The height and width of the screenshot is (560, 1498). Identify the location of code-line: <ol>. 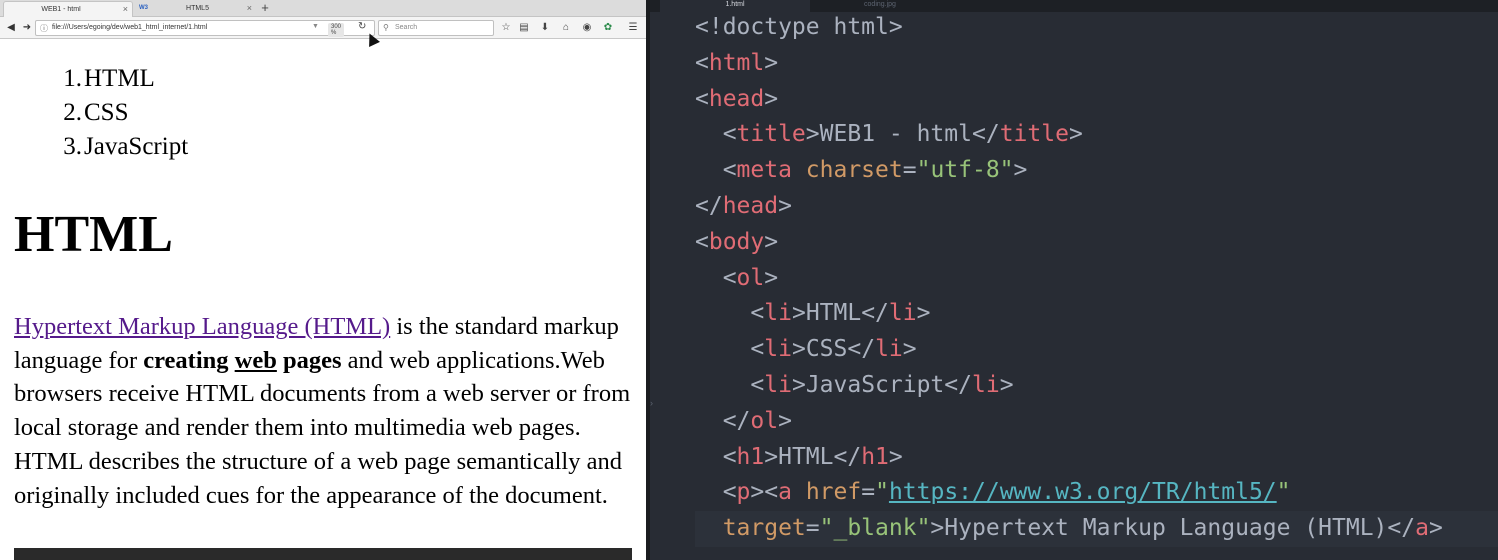
(1096, 279).